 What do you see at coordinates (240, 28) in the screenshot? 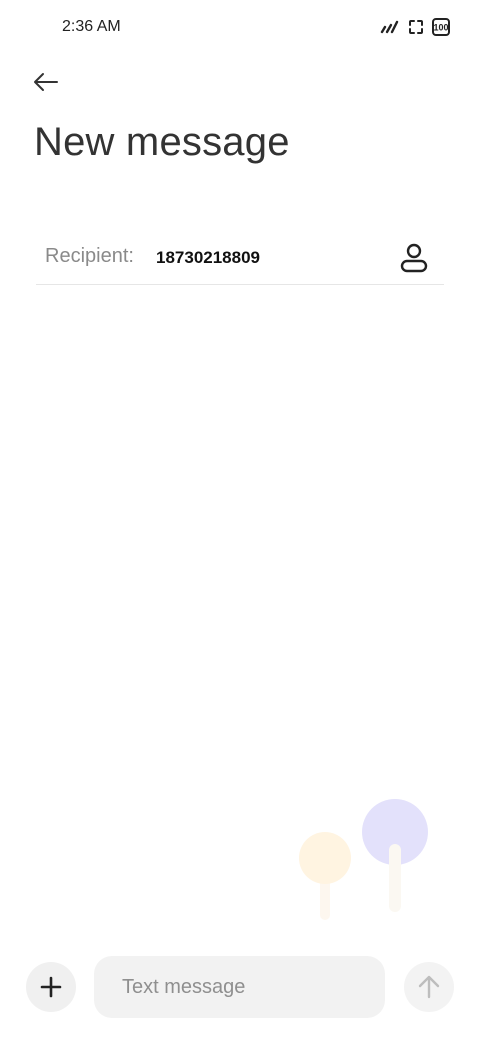
I see `status-bar: 2:36 AM 100` at bounding box center [240, 28].